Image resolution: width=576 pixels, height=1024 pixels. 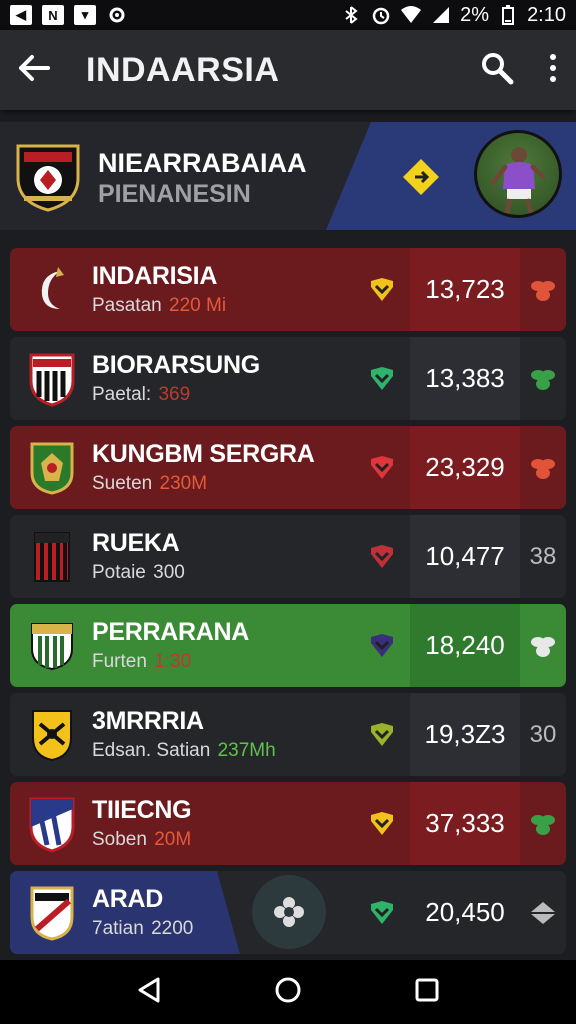 What do you see at coordinates (441, 15) in the screenshot?
I see `signal-icon` at bounding box center [441, 15].